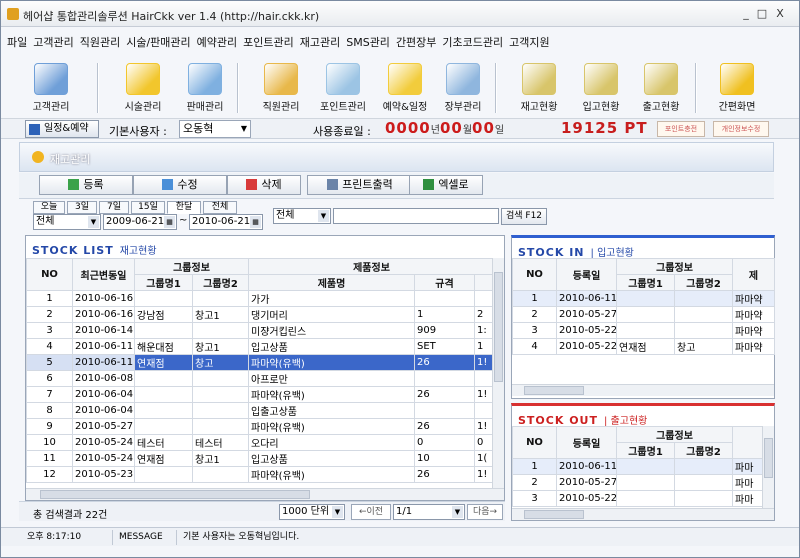 The image size is (800, 558). What do you see at coordinates (746, 14) in the screenshot?
I see `minimize-button: _` at bounding box center [746, 14].